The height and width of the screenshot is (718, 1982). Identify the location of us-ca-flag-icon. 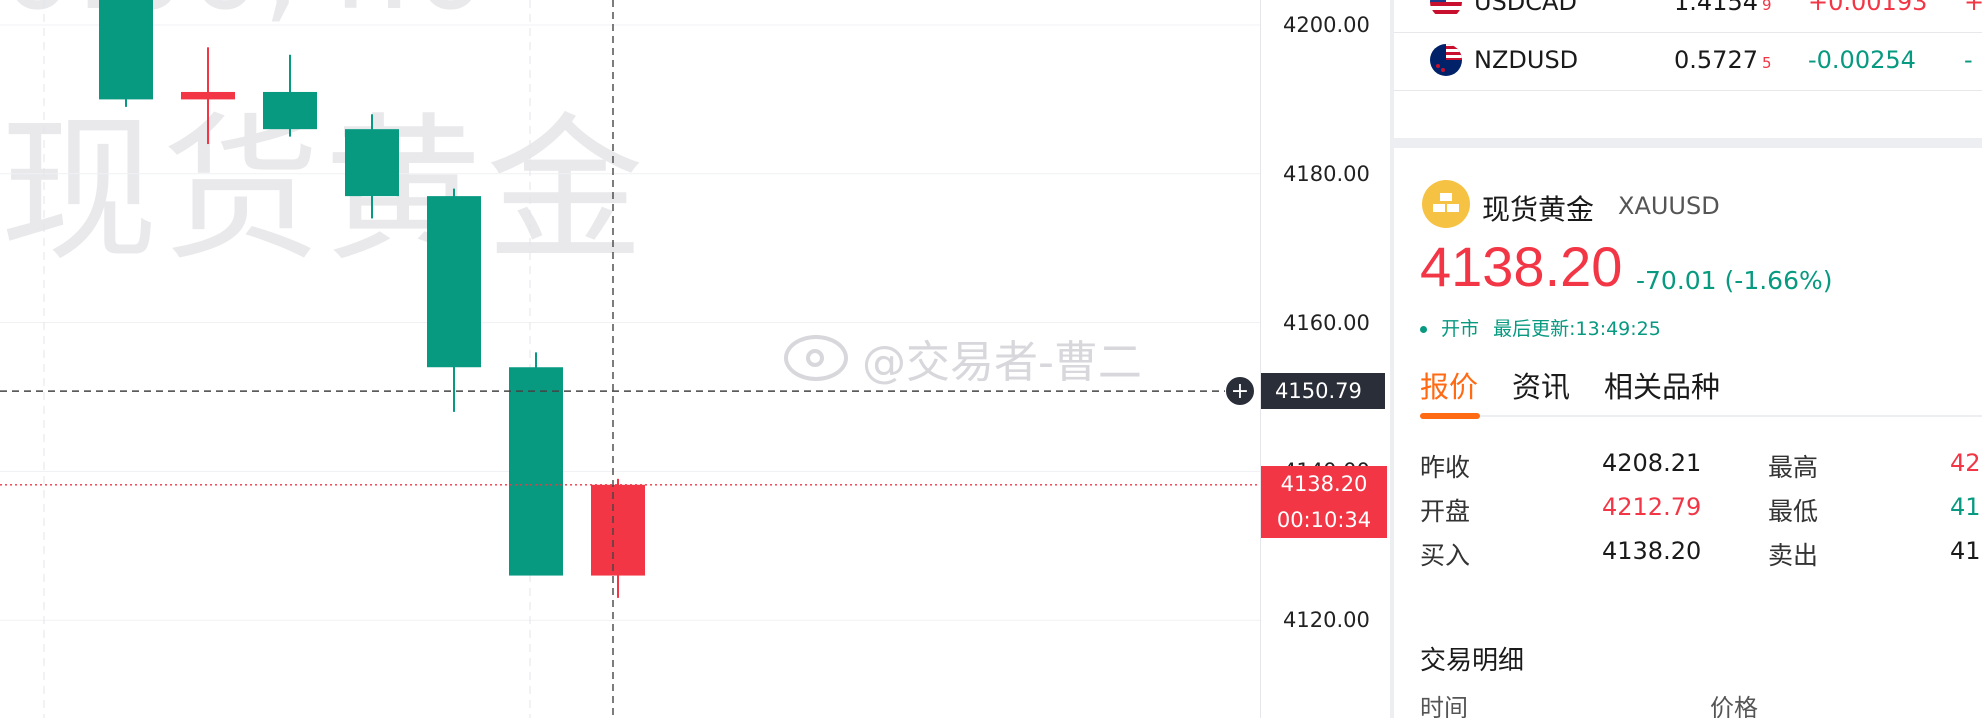
(1446, 9).